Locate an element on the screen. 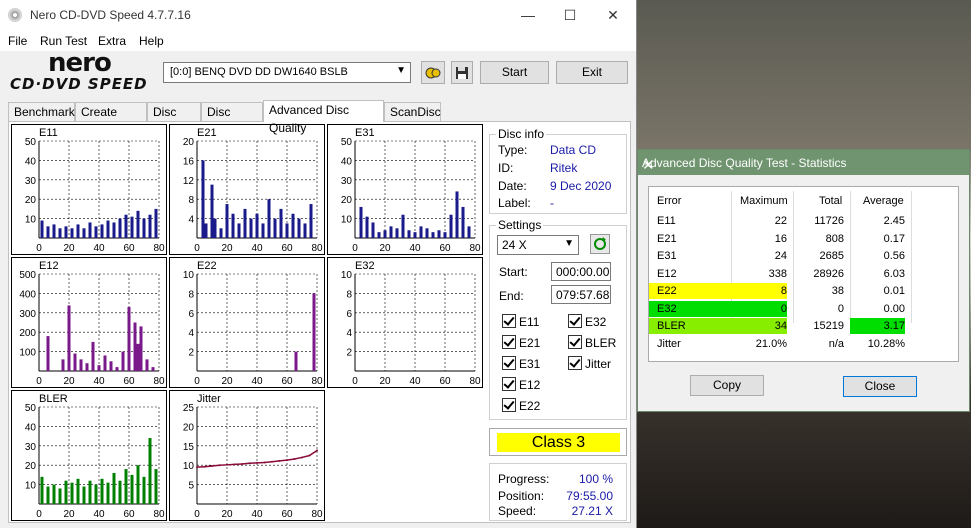 The height and width of the screenshot is (528, 971). checkbox-jitter: Jitter is located at coordinates (589, 363).